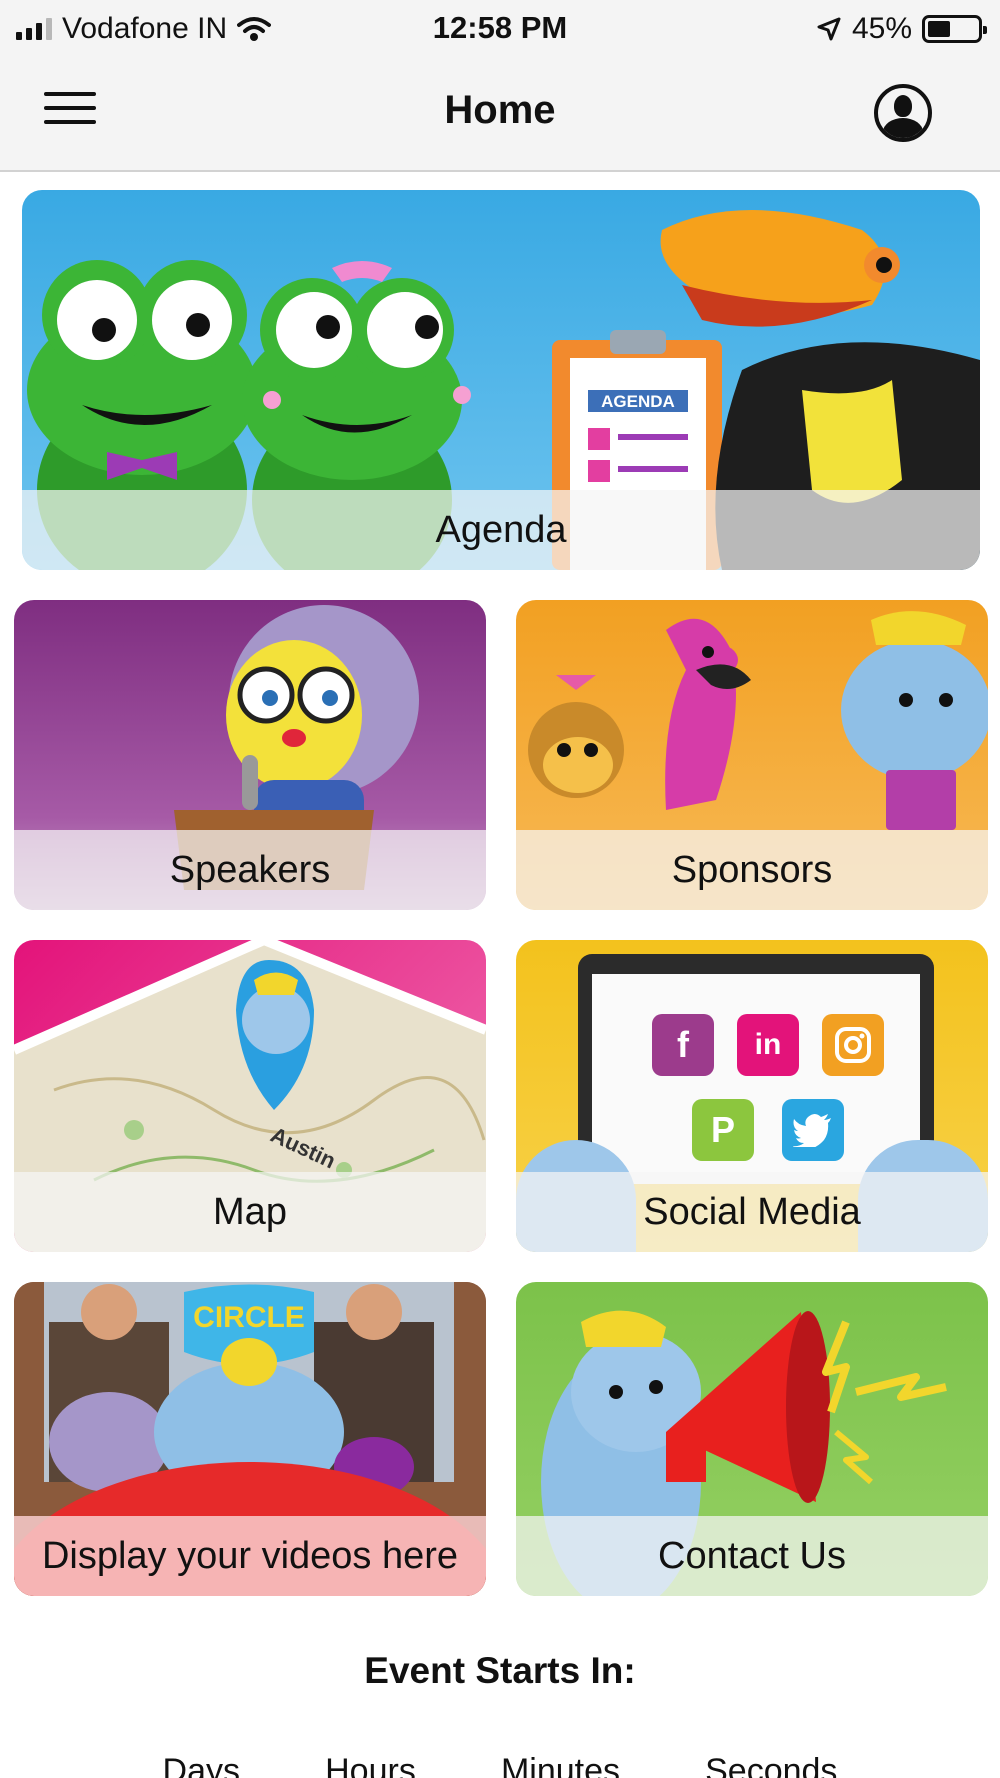 This screenshot has height=1778, width=1000. Describe the element at coordinates (250, 1096) in the screenshot. I see `map-tile: Austin Map` at that location.